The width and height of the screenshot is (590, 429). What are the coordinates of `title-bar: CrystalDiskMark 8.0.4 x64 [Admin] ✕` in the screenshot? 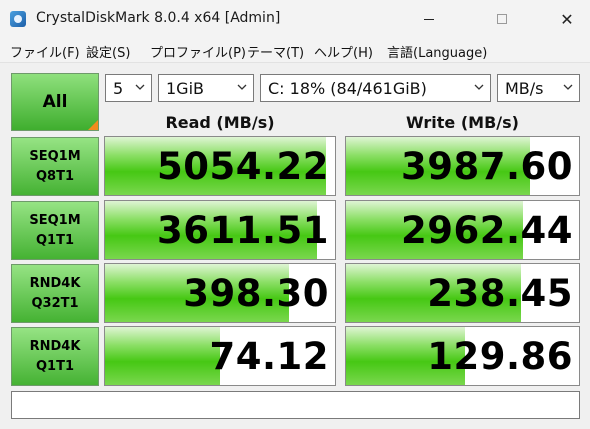 It's located at (295, 19).